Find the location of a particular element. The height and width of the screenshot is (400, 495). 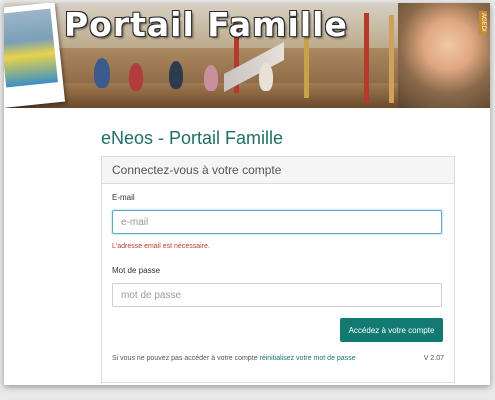

reset-password-link: réinitialisez votre mot de passe is located at coordinates (307, 358).